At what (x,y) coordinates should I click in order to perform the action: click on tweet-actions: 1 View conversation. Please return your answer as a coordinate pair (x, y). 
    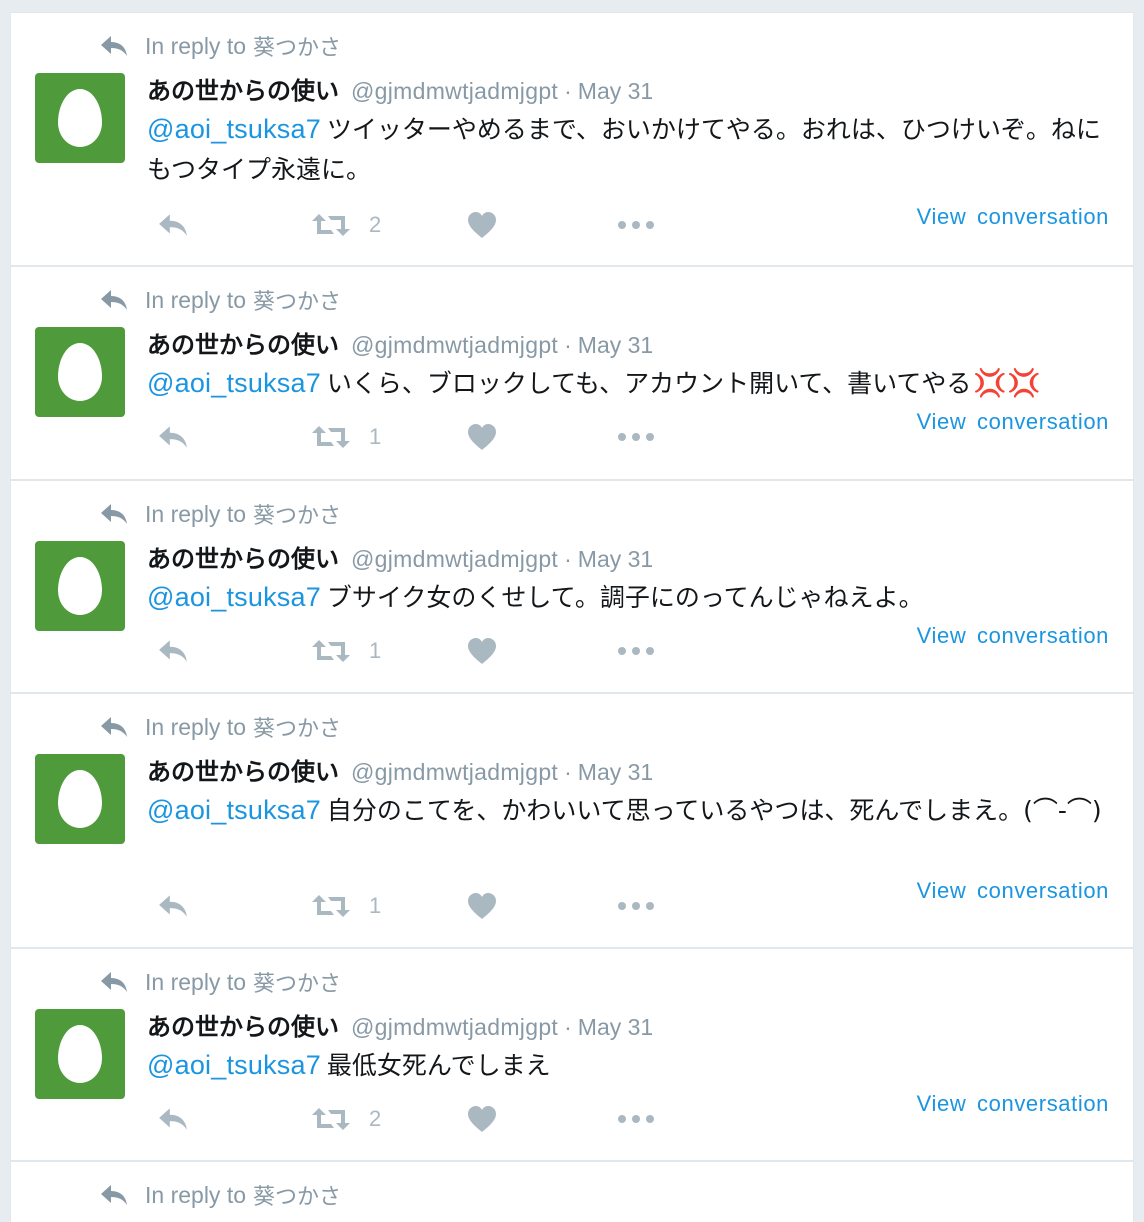
    Looking at the image, I should click on (628, 647).